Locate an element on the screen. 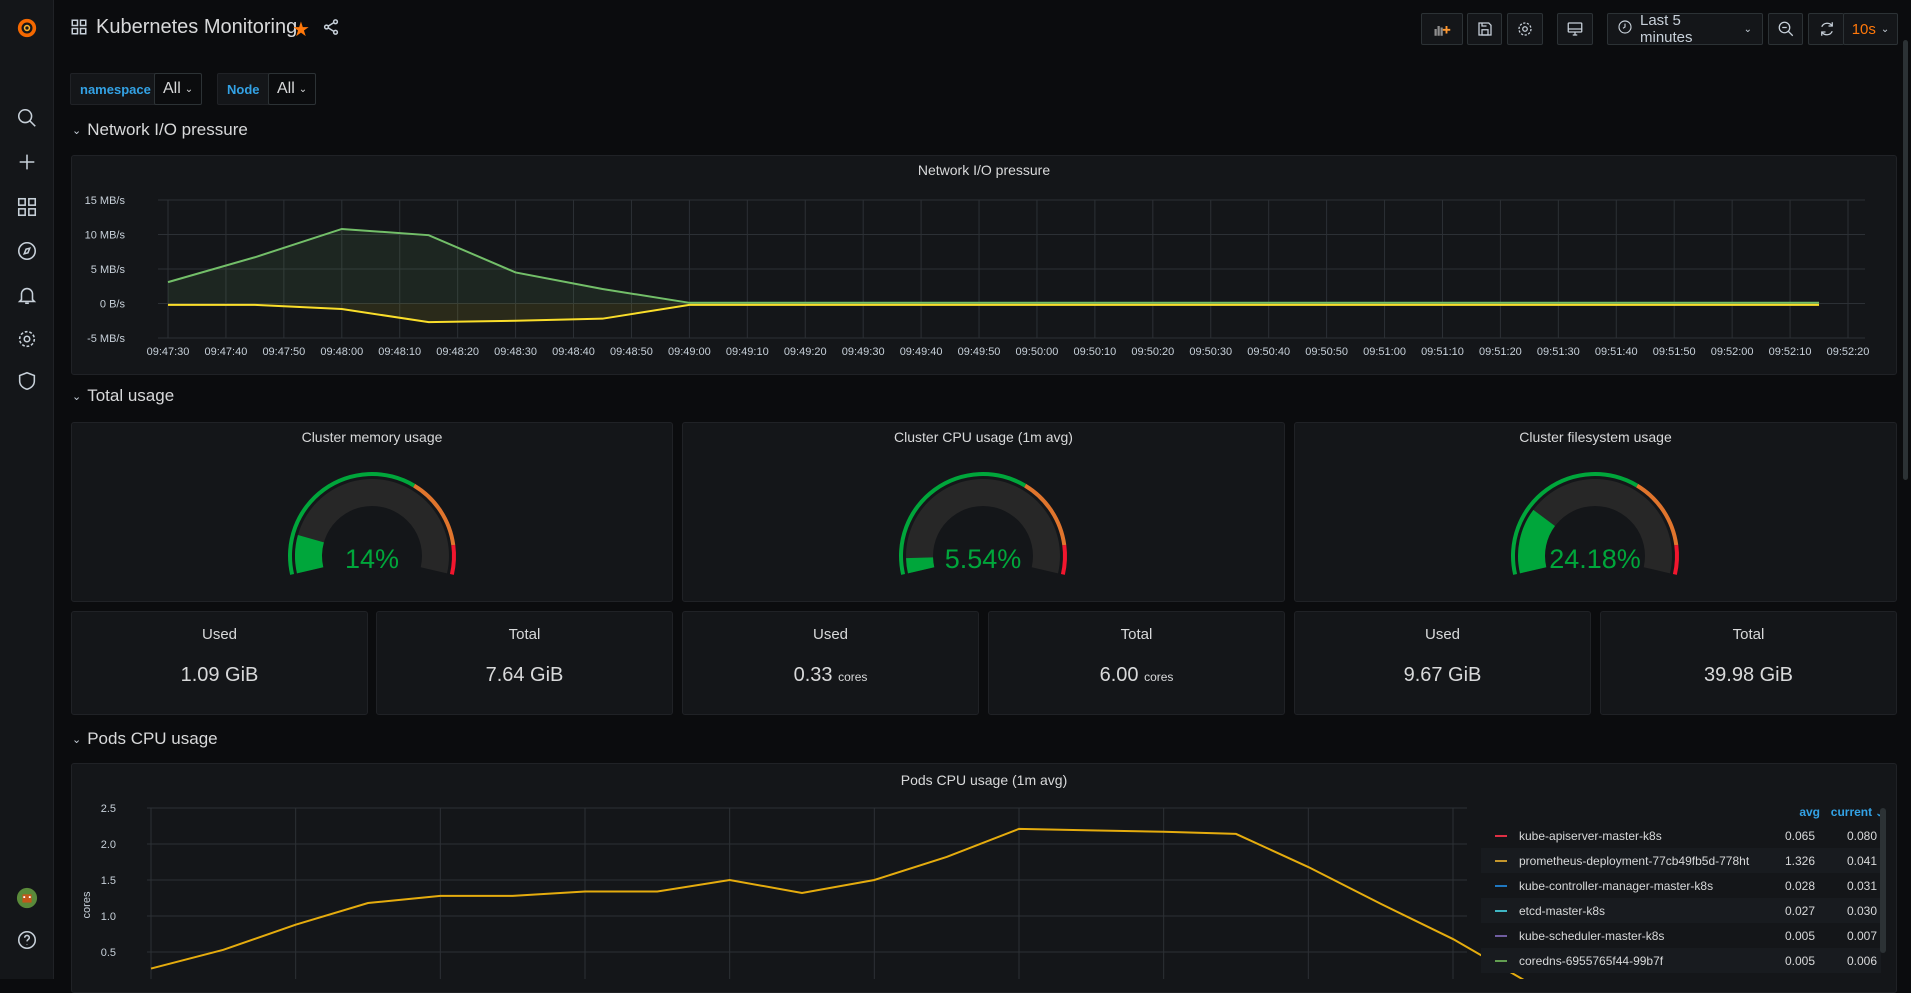 The width and height of the screenshot is (1911, 993). stat-value: 39.98 GiB is located at coordinates (1748, 675).